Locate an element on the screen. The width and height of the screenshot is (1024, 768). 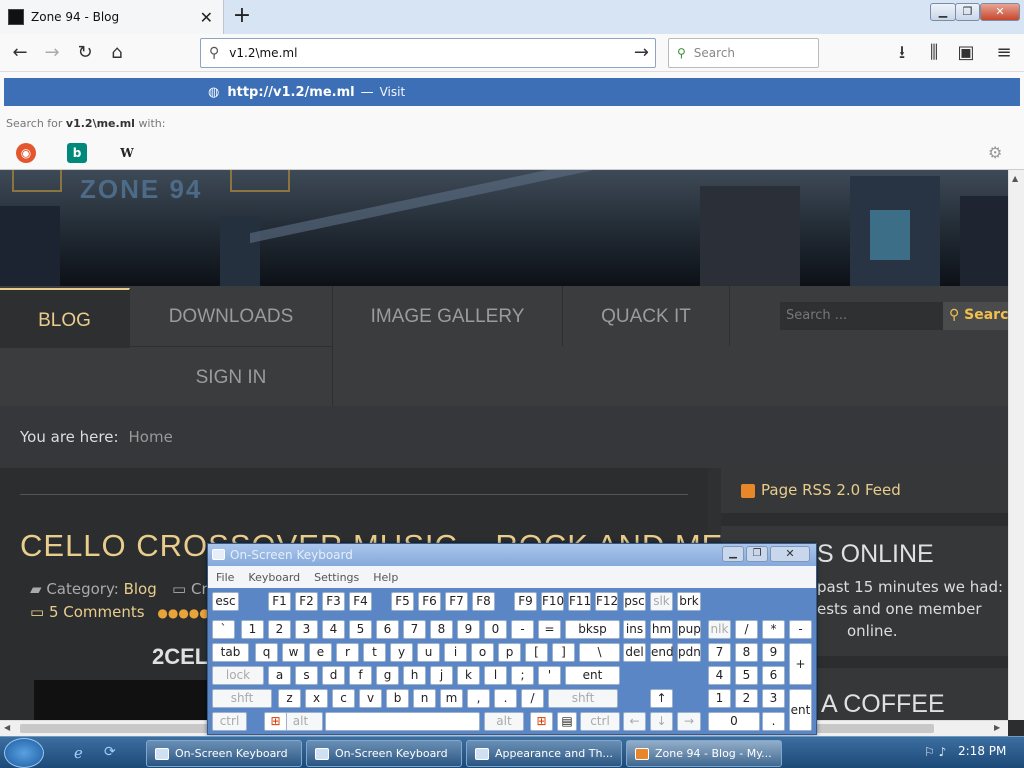
vertical-scrollbar: ▲ is located at coordinates (1016, 445).